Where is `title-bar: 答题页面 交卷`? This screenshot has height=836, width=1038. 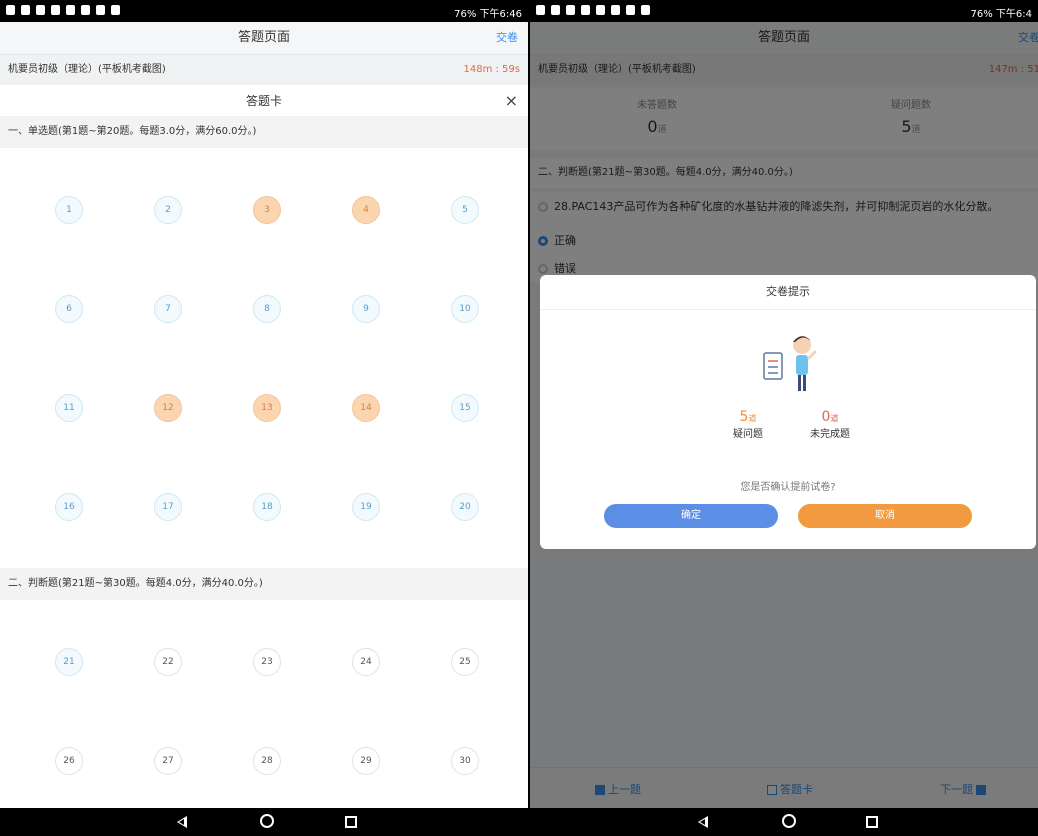 title-bar: 答题页面 交卷 is located at coordinates (264, 38).